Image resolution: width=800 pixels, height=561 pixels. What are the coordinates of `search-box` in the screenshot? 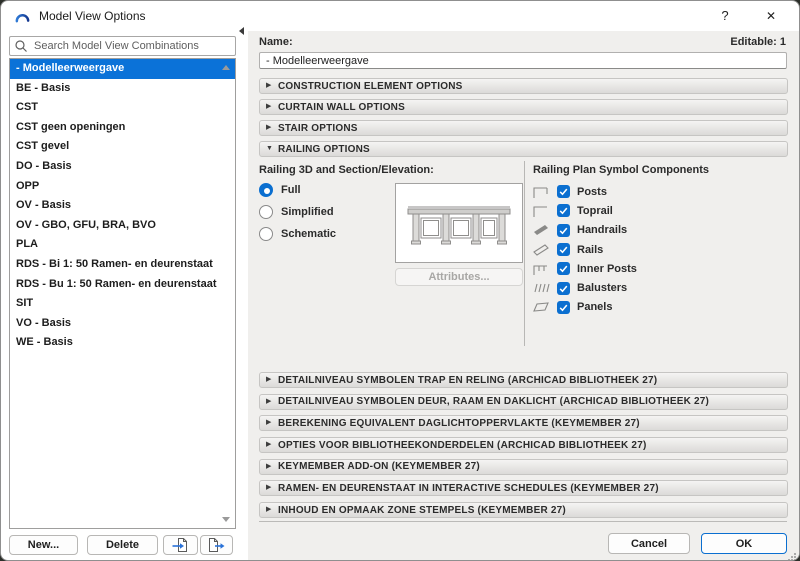 It's located at (122, 46).